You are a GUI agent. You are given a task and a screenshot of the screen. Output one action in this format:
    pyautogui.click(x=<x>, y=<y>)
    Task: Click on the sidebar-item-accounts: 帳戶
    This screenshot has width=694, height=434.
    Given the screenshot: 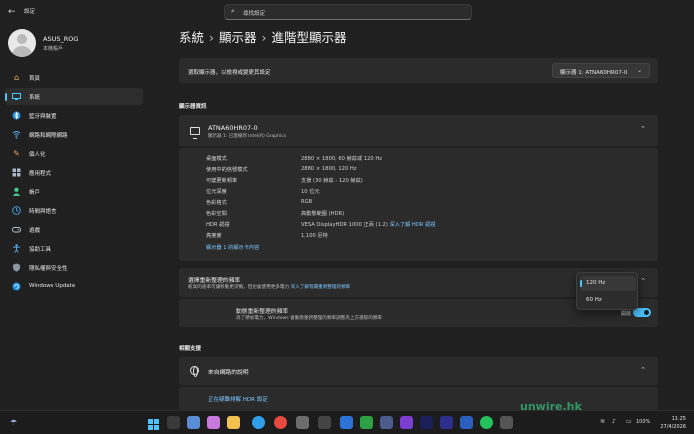 What is the action you would take?
    pyautogui.click(x=74, y=191)
    